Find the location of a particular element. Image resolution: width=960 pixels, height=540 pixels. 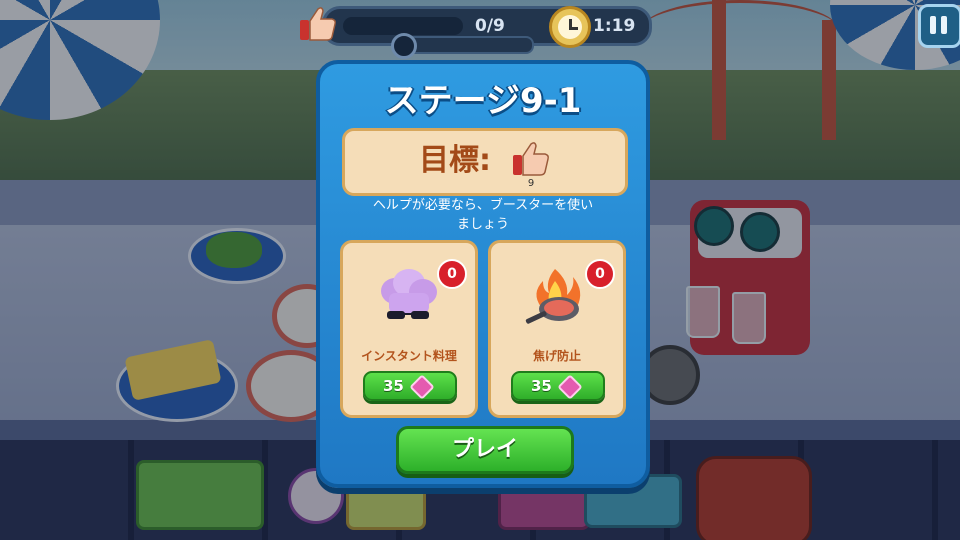

booster-anti-burn: 0 焦げ防止 35 is located at coordinates (557, 329).